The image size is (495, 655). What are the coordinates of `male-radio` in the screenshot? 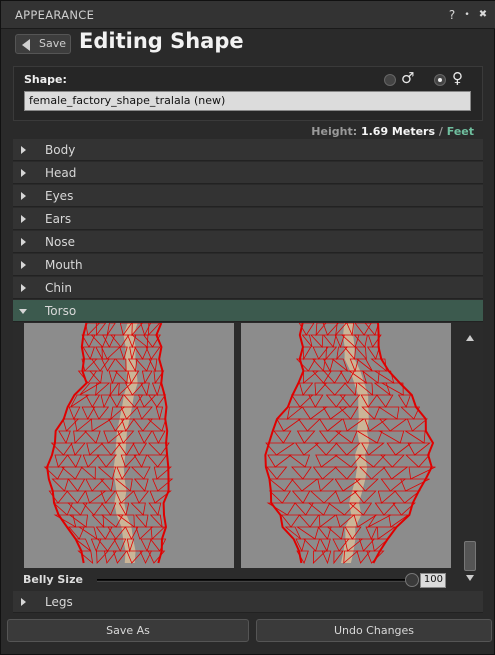 It's located at (390, 80).